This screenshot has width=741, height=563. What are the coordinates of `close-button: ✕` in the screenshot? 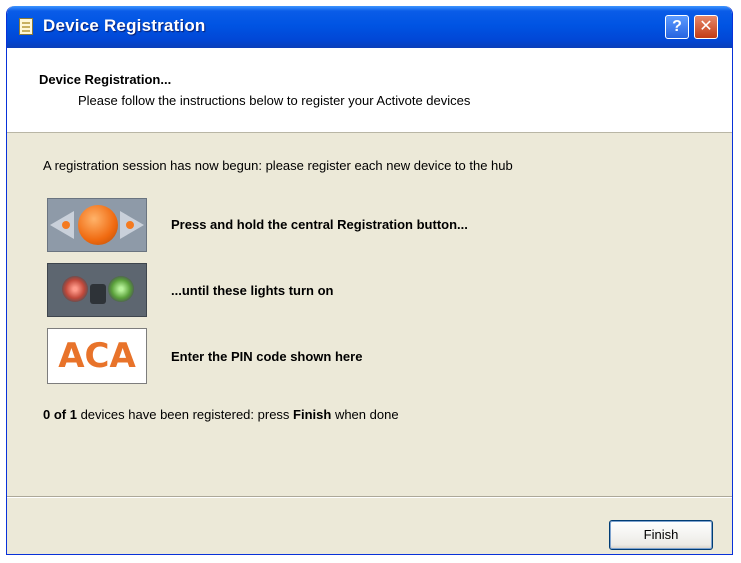 It's located at (706, 27).